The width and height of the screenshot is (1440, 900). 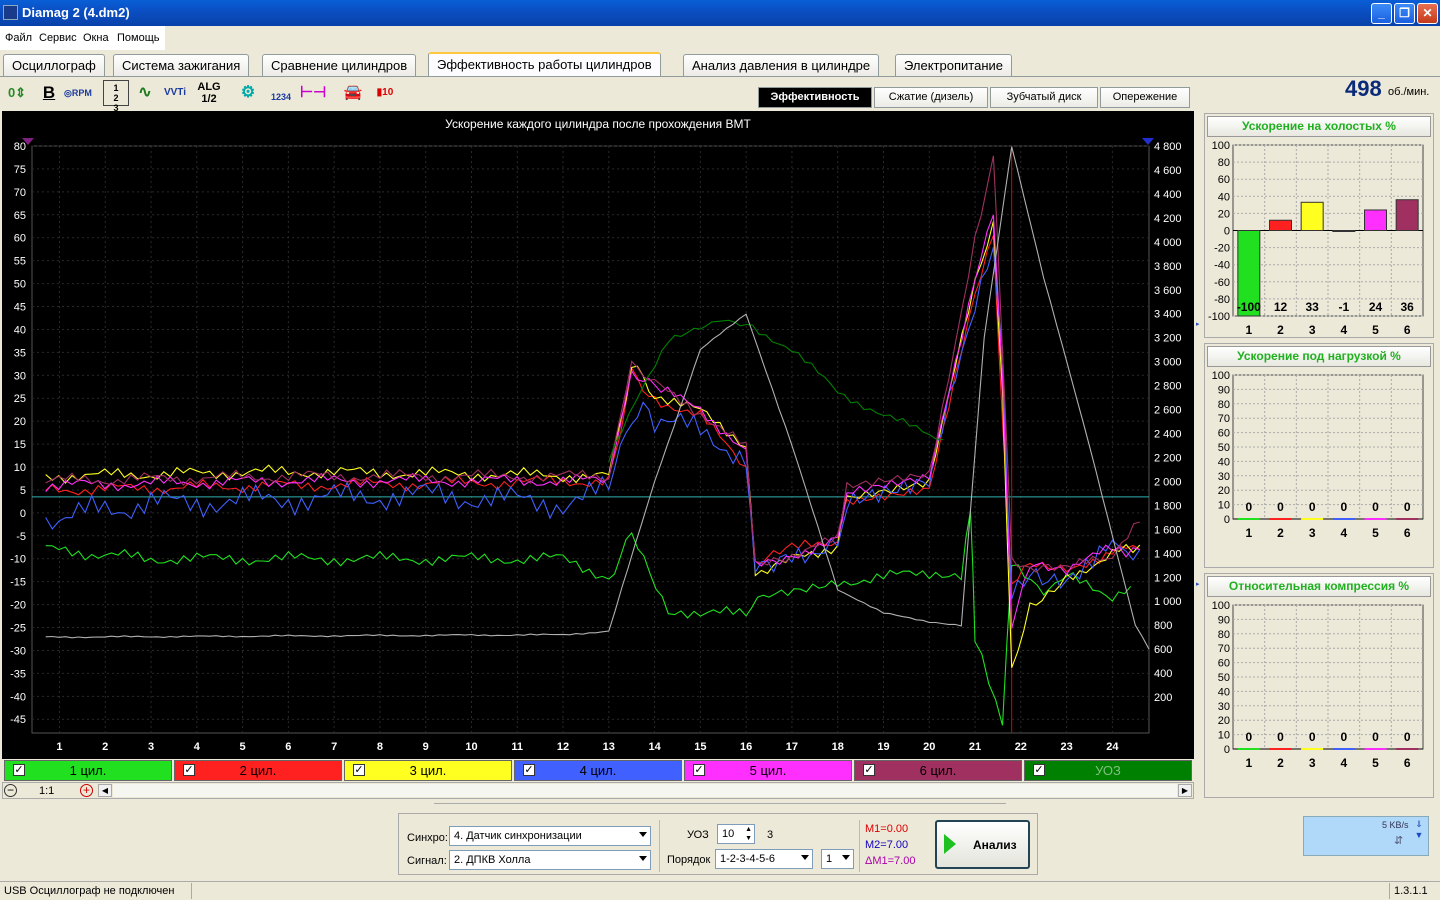 I want to click on marker-m2-icon, so click(x=1148, y=141).